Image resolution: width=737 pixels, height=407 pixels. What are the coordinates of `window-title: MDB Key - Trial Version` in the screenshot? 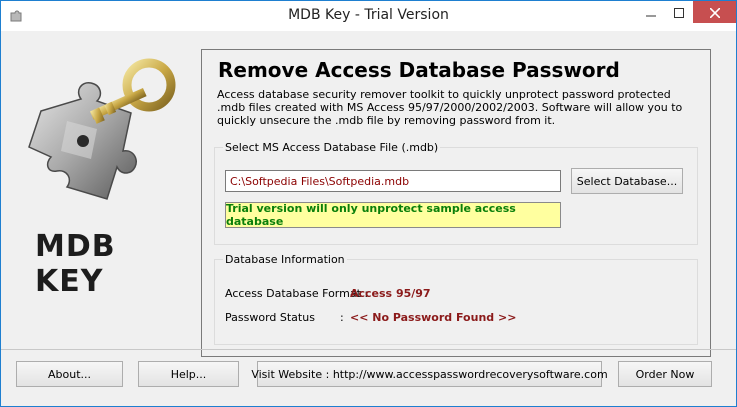 It's located at (368, 15).